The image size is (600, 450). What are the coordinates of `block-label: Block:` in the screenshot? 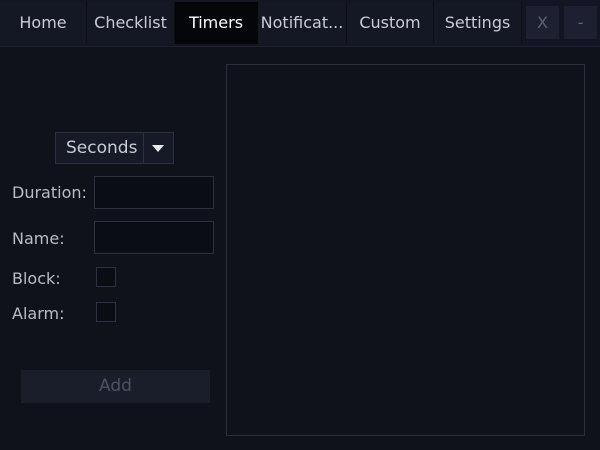 It's located at (36, 278).